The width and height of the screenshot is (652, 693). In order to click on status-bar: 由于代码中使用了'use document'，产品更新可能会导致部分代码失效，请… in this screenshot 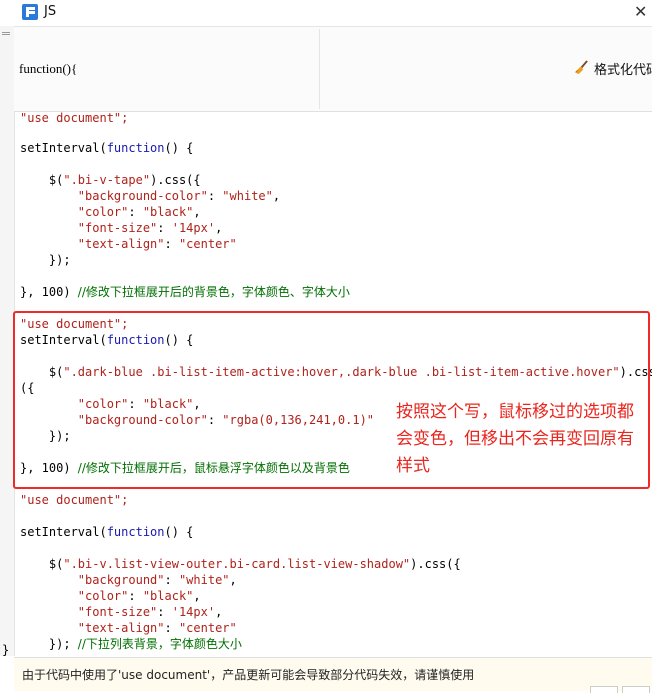, I will do `click(333, 675)`.